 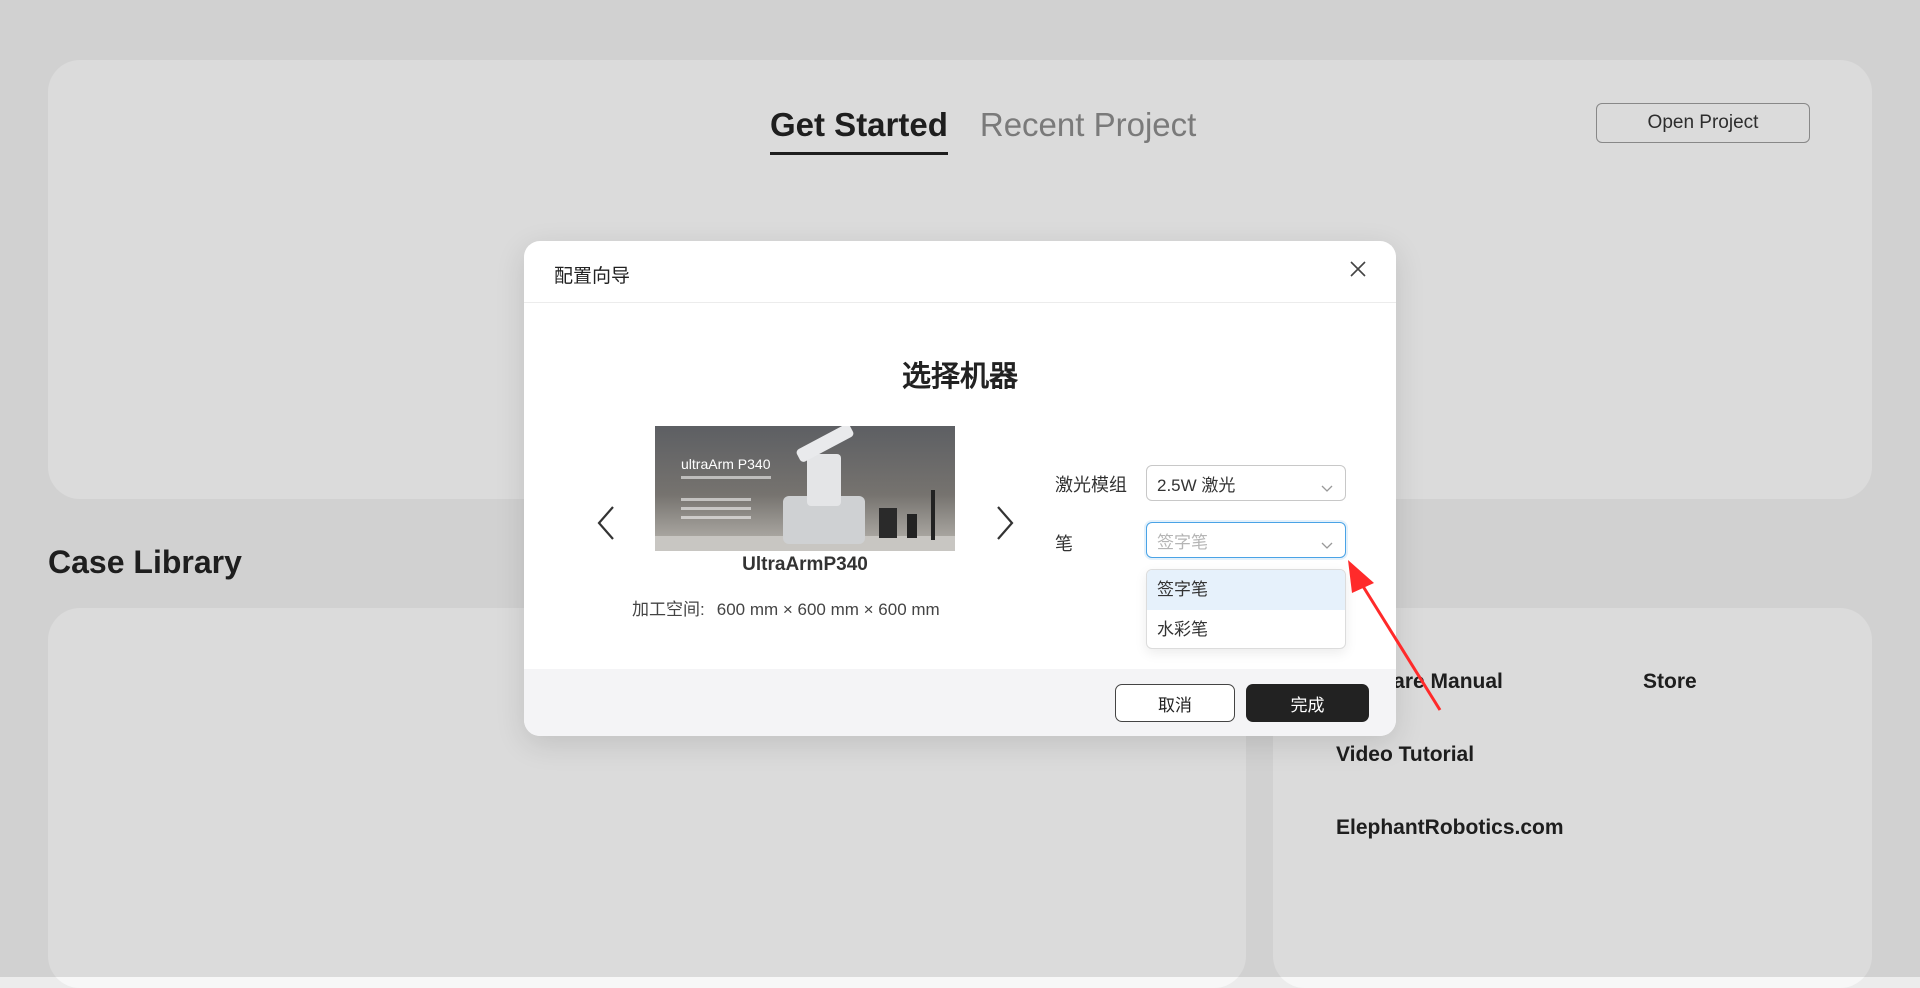 I want to click on dialog-header: 配置向导, so click(x=960, y=272).